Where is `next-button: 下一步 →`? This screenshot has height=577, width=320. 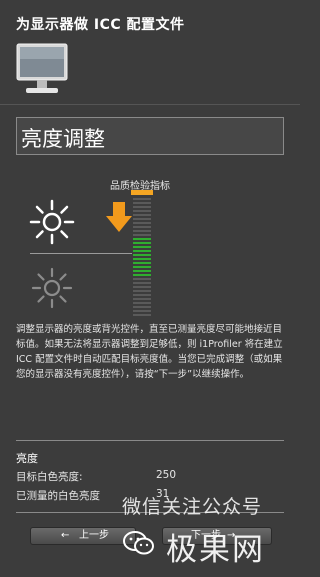 next-button: 下一步 → is located at coordinates (217, 536).